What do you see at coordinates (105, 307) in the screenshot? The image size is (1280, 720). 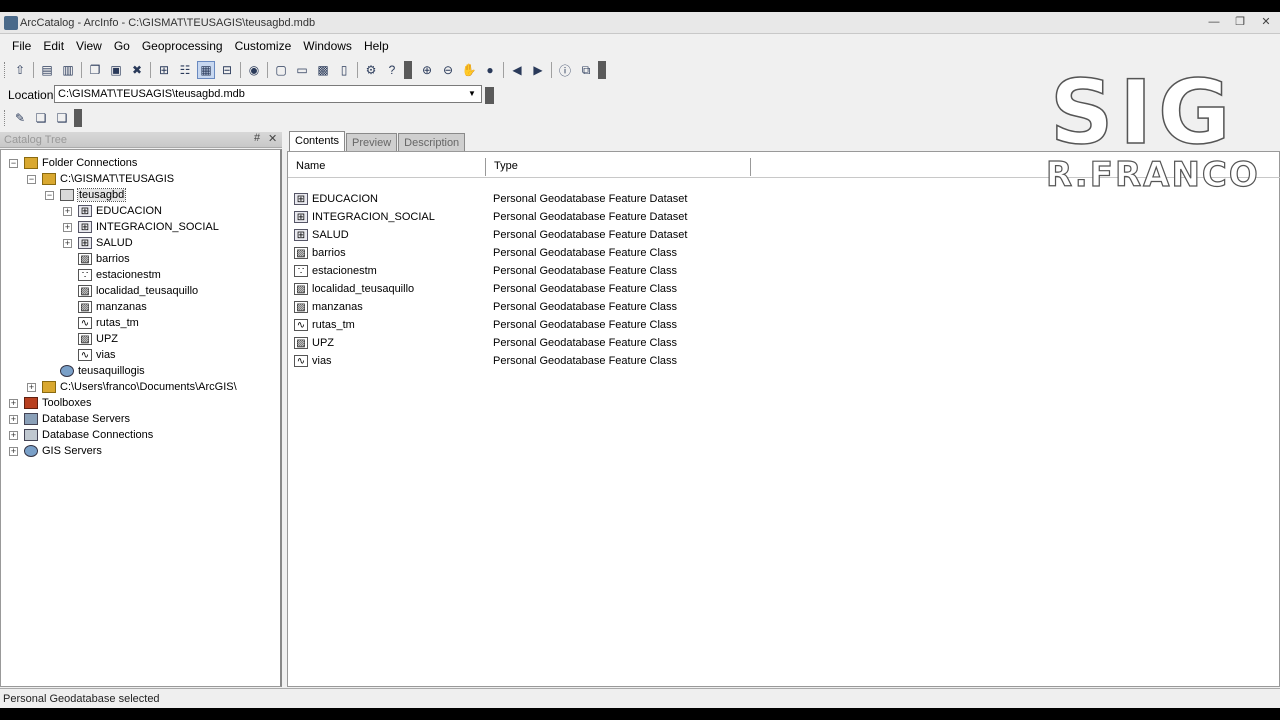 I see `tree-node-manzanas: ▨ manzanas` at bounding box center [105, 307].